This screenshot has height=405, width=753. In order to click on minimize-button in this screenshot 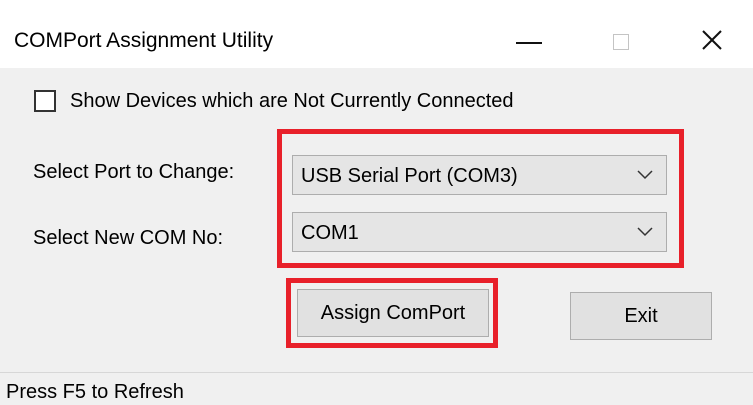, I will do `click(531, 34)`.